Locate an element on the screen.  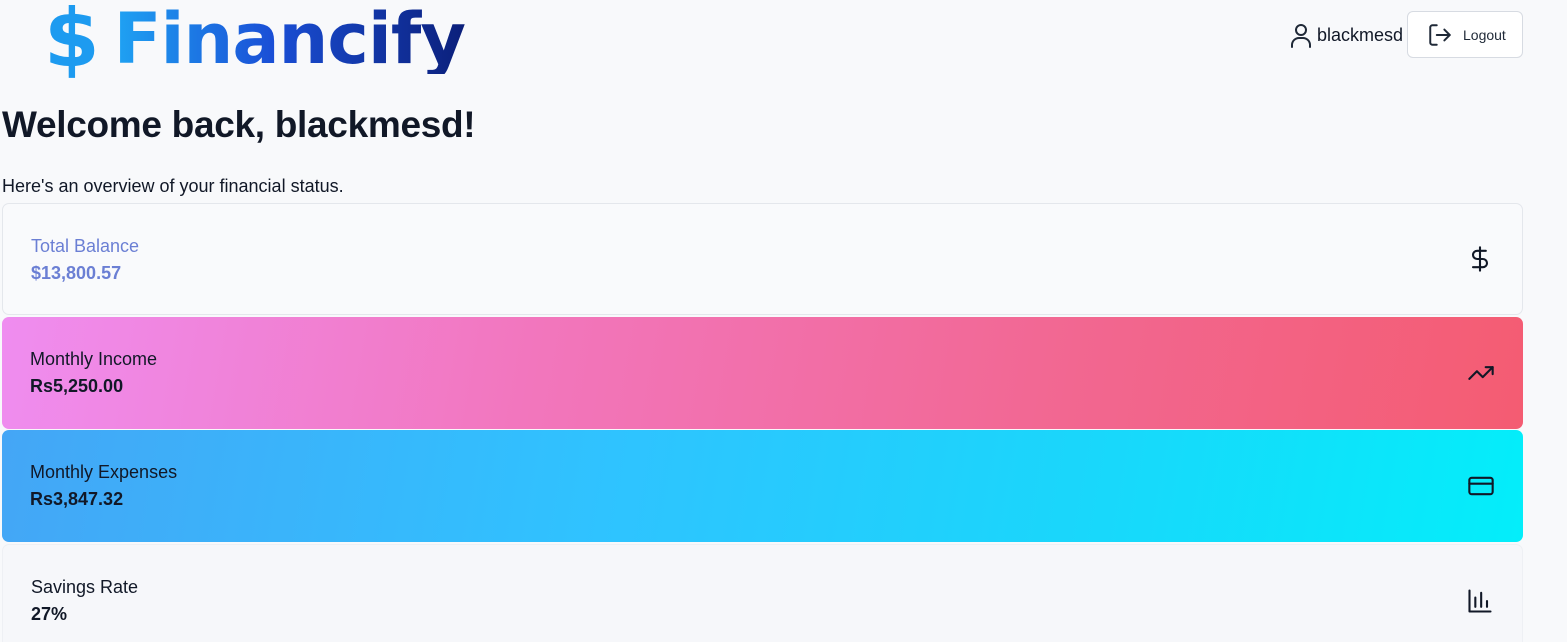
bar-chart-icon is located at coordinates (1480, 601).